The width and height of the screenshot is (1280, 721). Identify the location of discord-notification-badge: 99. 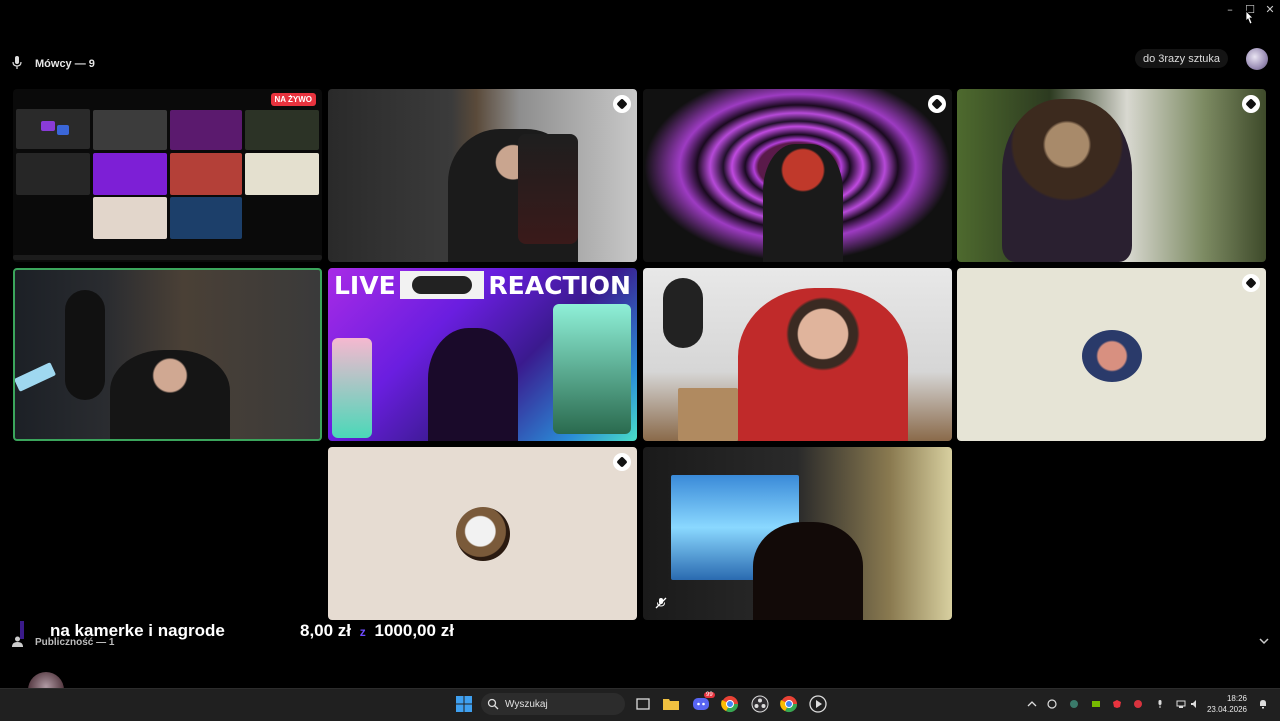
(709, 695).